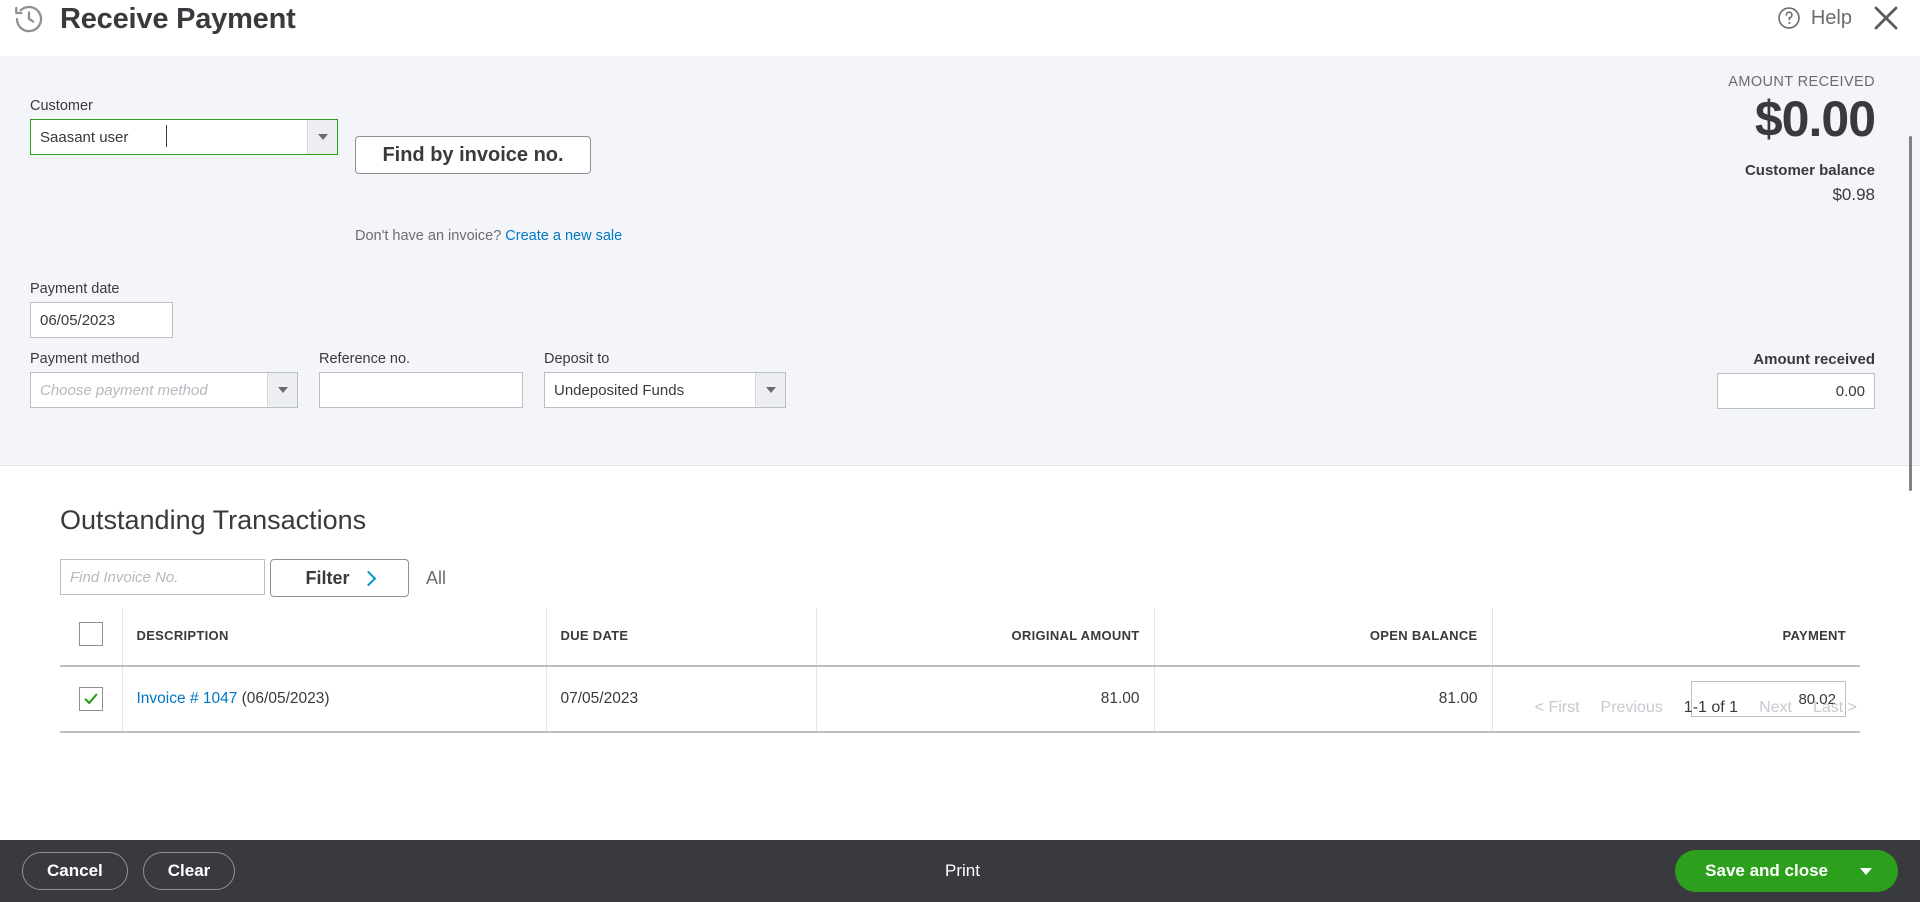  Describe the element at coordinates (428, 236) in the screenshot. I see `no-invoice-text: Don't have an invoice?` at that location.